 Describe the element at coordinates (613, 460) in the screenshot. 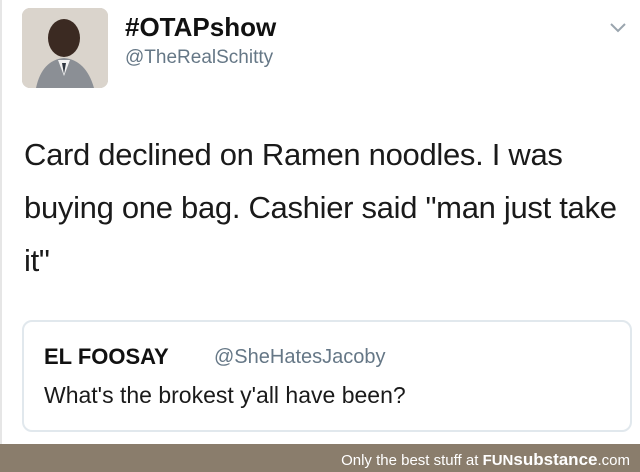

I see `watermark-suffix: .com` at that location.